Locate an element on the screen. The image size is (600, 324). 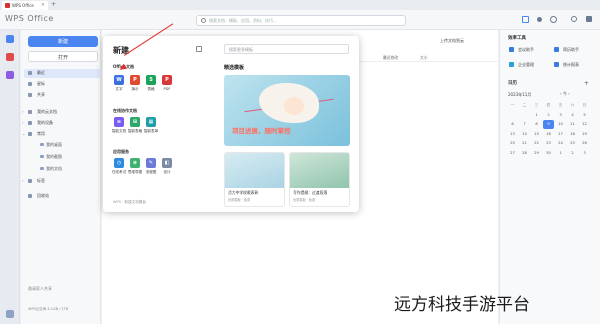
calendar-day: 16 is located at coordinates (548, 134).